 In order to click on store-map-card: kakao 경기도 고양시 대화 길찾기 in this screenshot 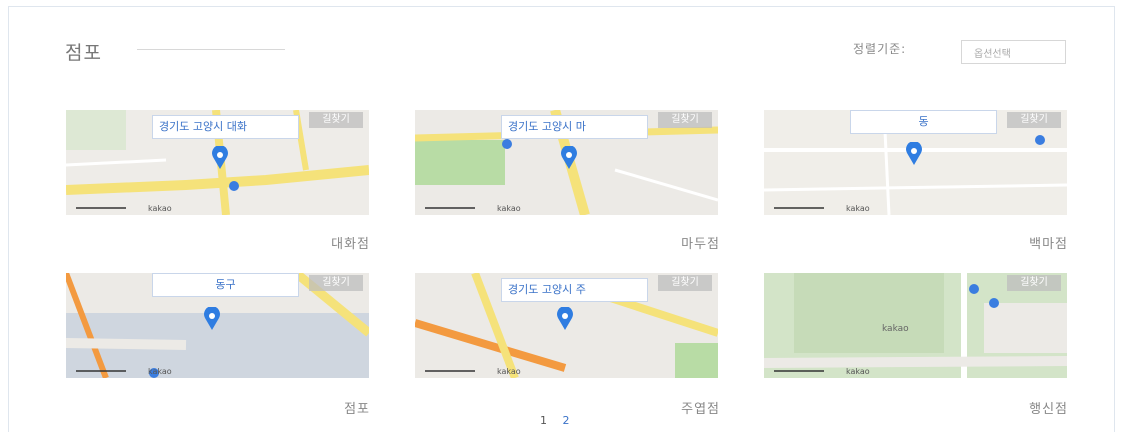, I will do `click(217, 162)`.